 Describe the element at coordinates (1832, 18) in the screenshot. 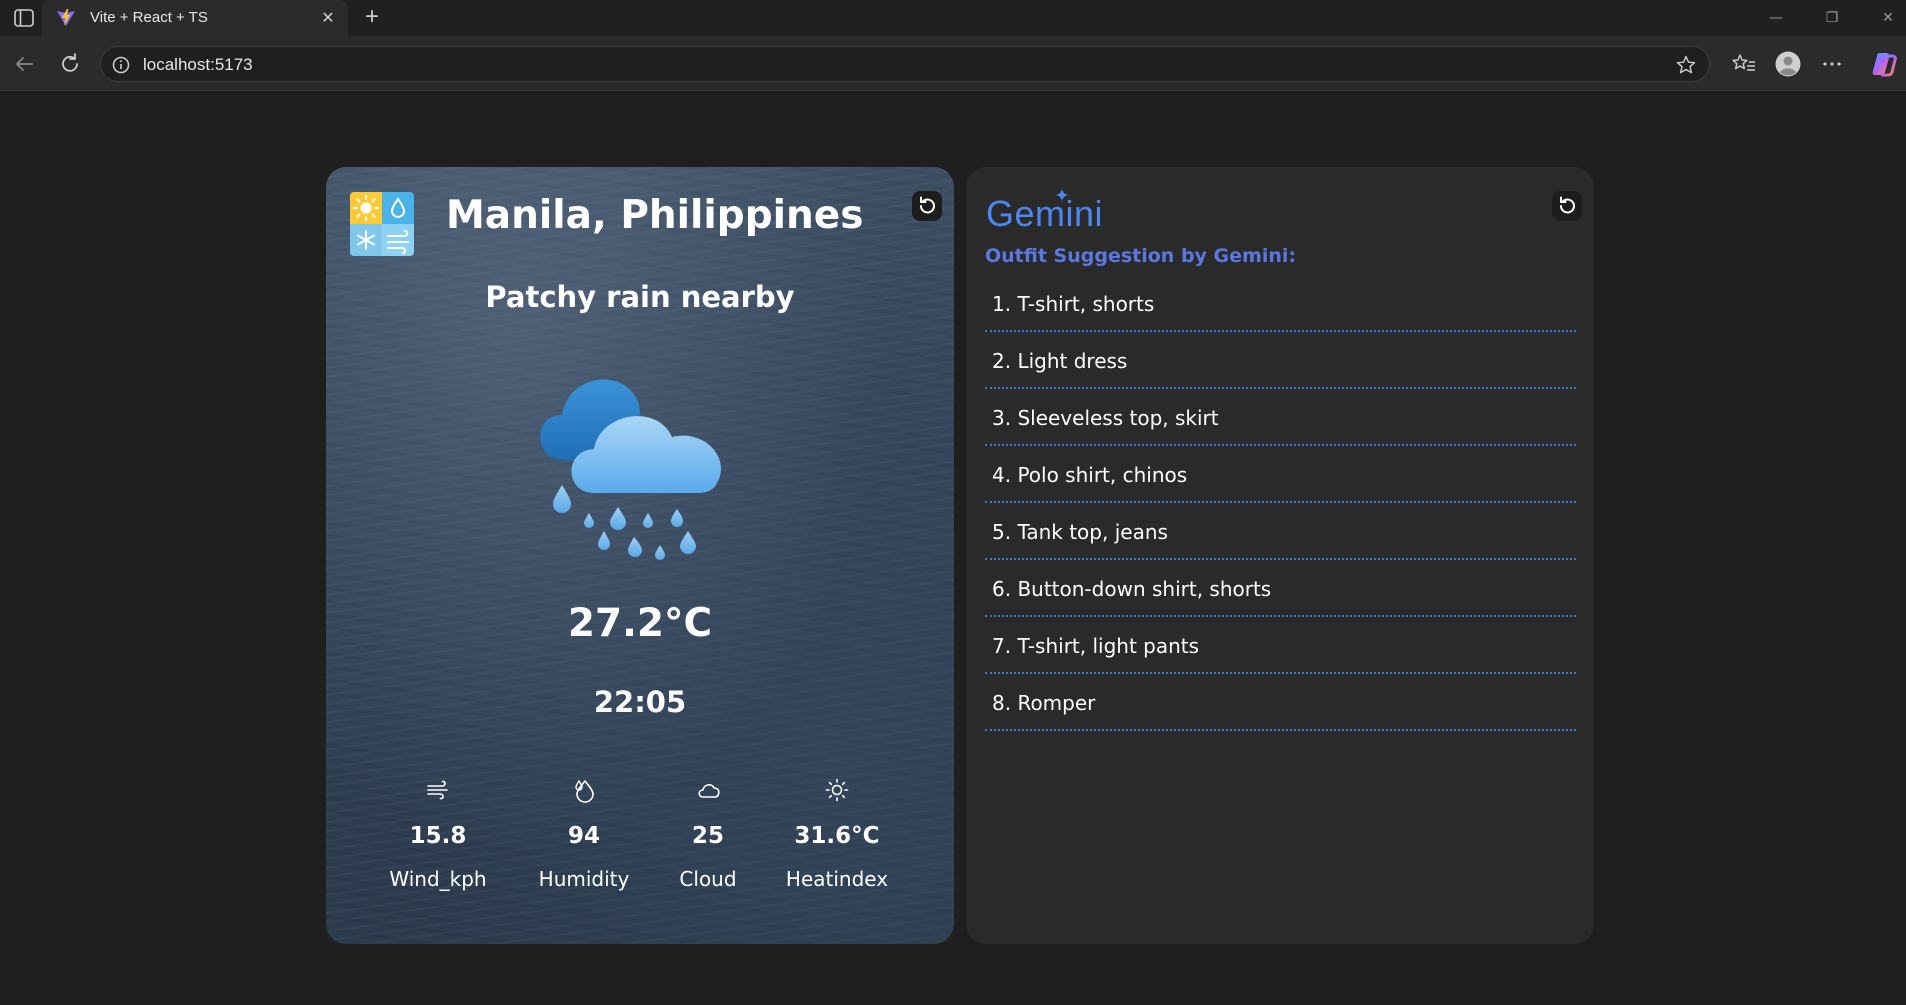

I see `restore-icon: ❐` at that location.